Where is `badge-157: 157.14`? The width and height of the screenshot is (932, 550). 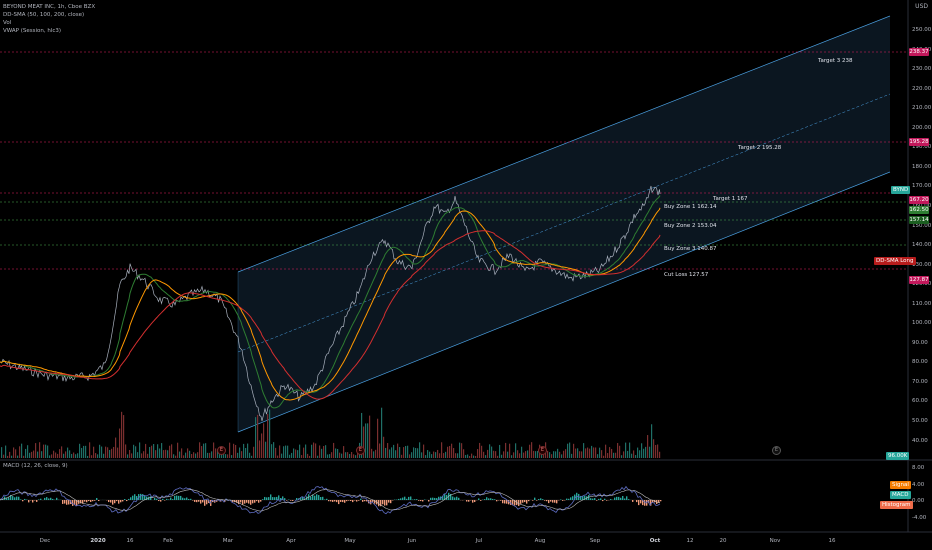
badge-157: 157.14 is located at coordinates (919, 220).